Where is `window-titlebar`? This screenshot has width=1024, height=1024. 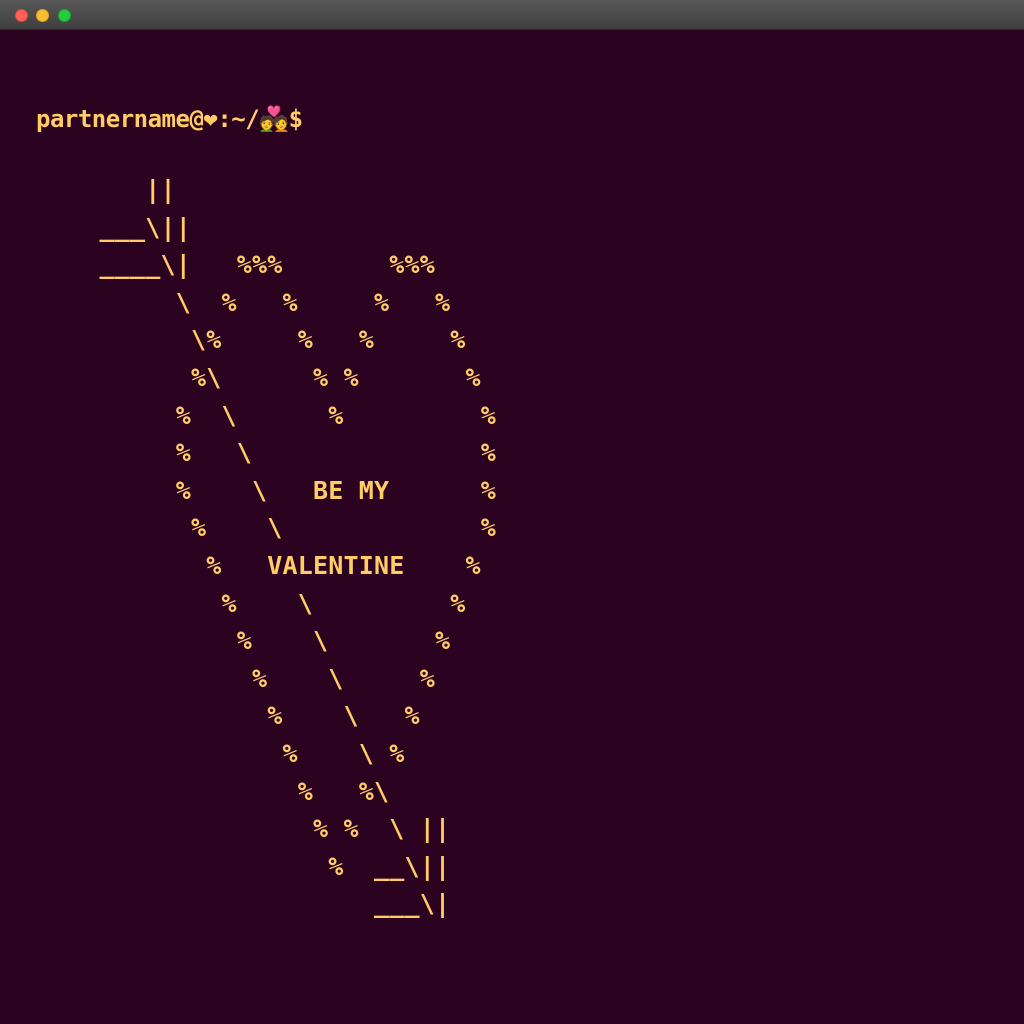 window-titlebar is located at coordinates (512, 15).